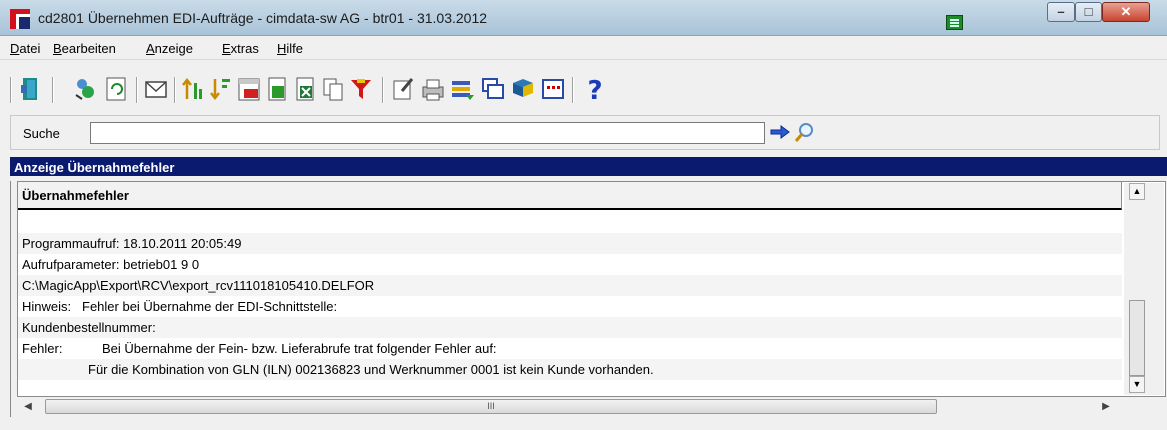 This screenshot has height=430, width=1167. Describe the element at coordinates (1106, 407) in the screenshot. I see `scroll-right-icon: ▶` at that location.